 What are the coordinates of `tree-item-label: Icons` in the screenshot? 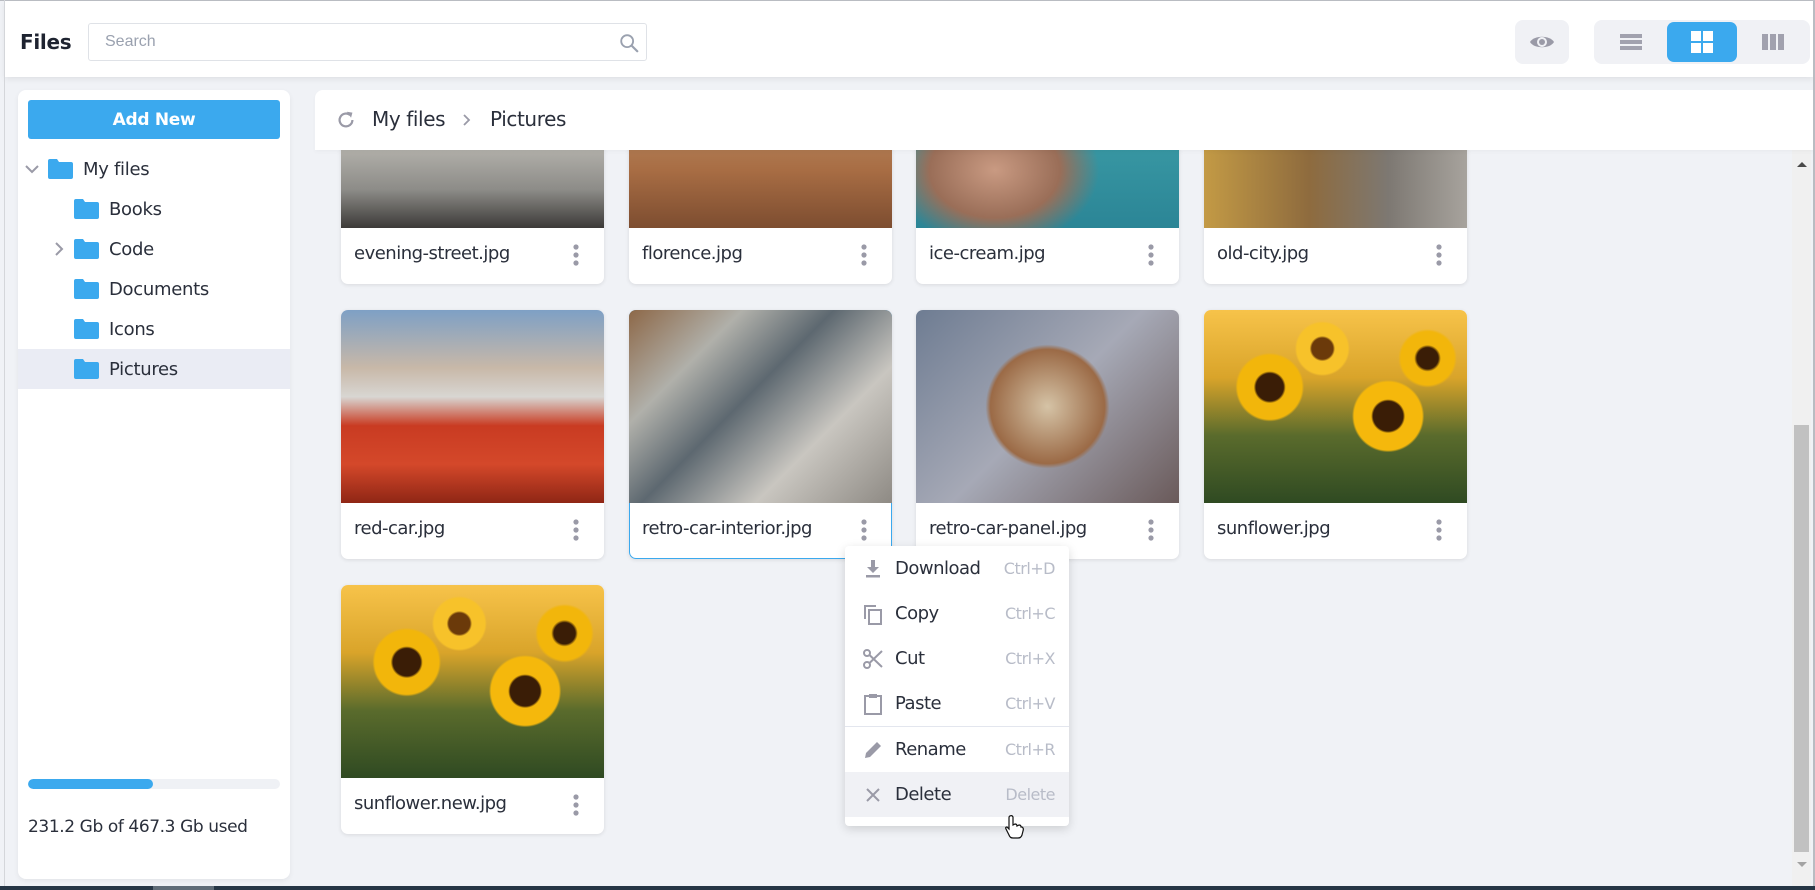 It's located at (132, 329).